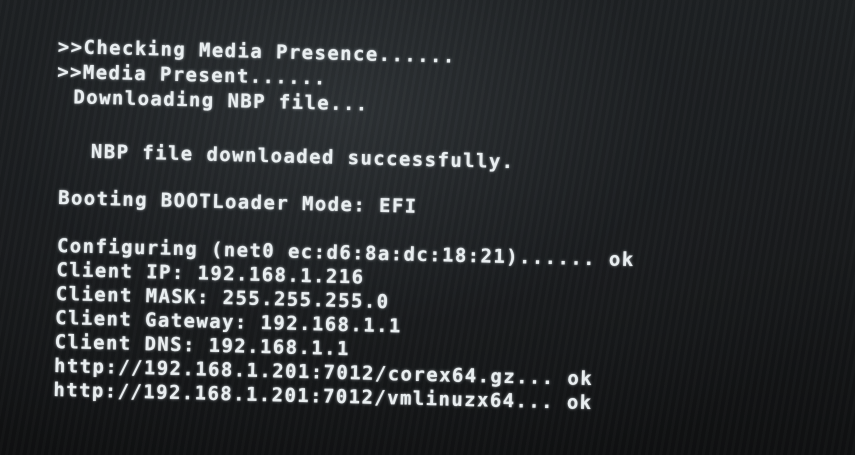 The height and width of the screenshot is (455, 855). What do you see at coordinates (237, 202) in the screenshot?
I see `console-line-booting-mode: Booting BOOTLoader Mode: EFI` at bounding box center [237, 202].